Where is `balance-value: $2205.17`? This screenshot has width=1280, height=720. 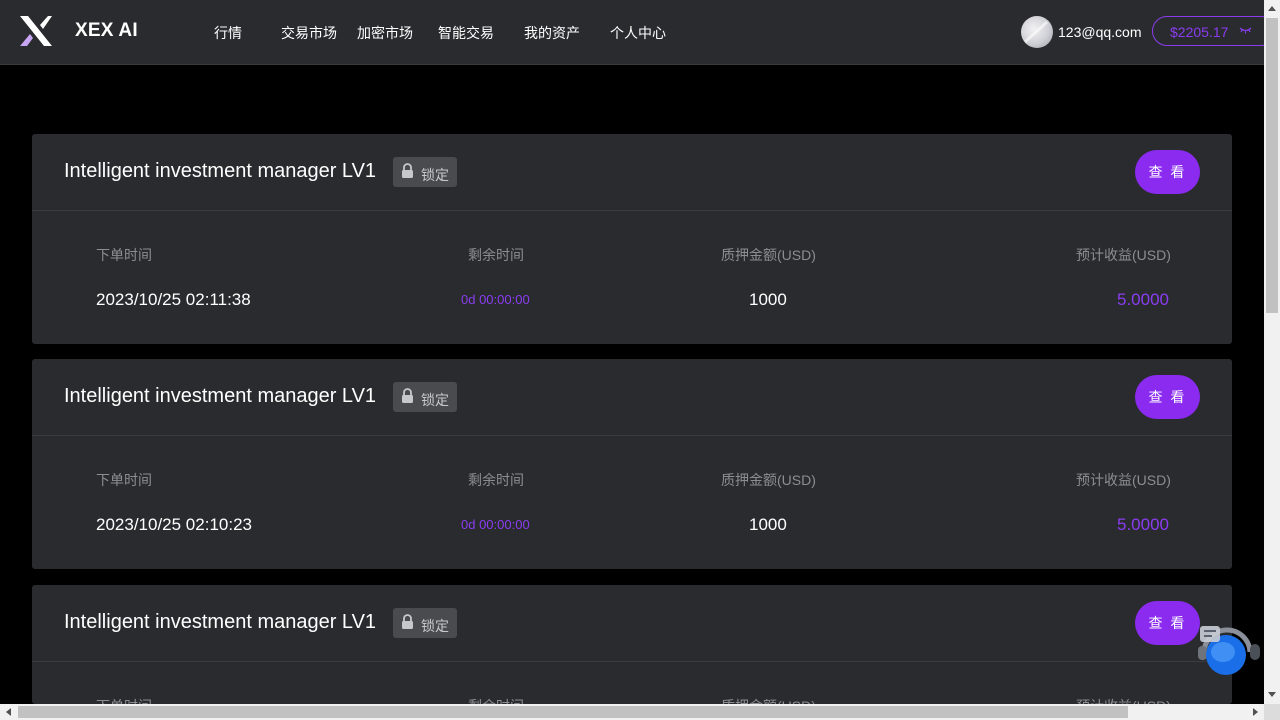 balance-value: $2205.17 is located at coordinates (1199, 32).